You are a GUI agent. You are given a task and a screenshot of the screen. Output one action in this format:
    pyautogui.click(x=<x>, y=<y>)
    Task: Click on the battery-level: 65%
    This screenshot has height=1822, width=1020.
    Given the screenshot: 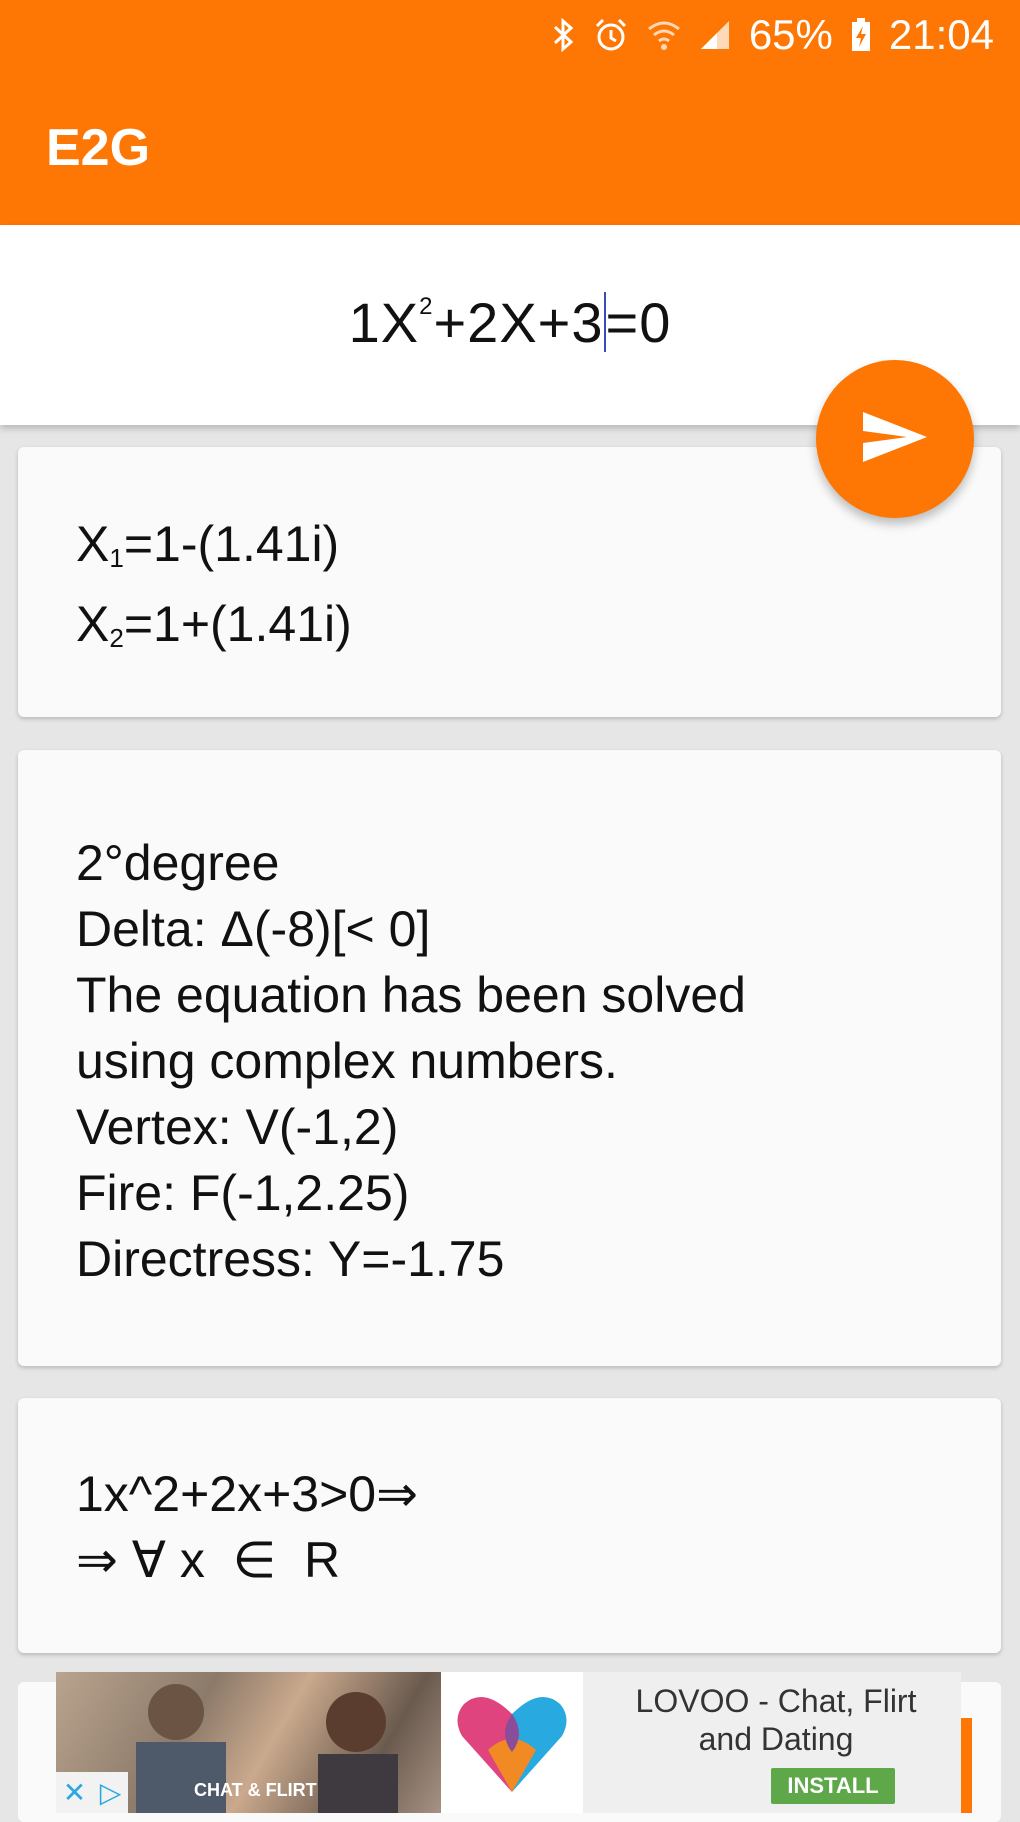 What is the action you would take?
    pyautogui.click(x=790, y=34)
    